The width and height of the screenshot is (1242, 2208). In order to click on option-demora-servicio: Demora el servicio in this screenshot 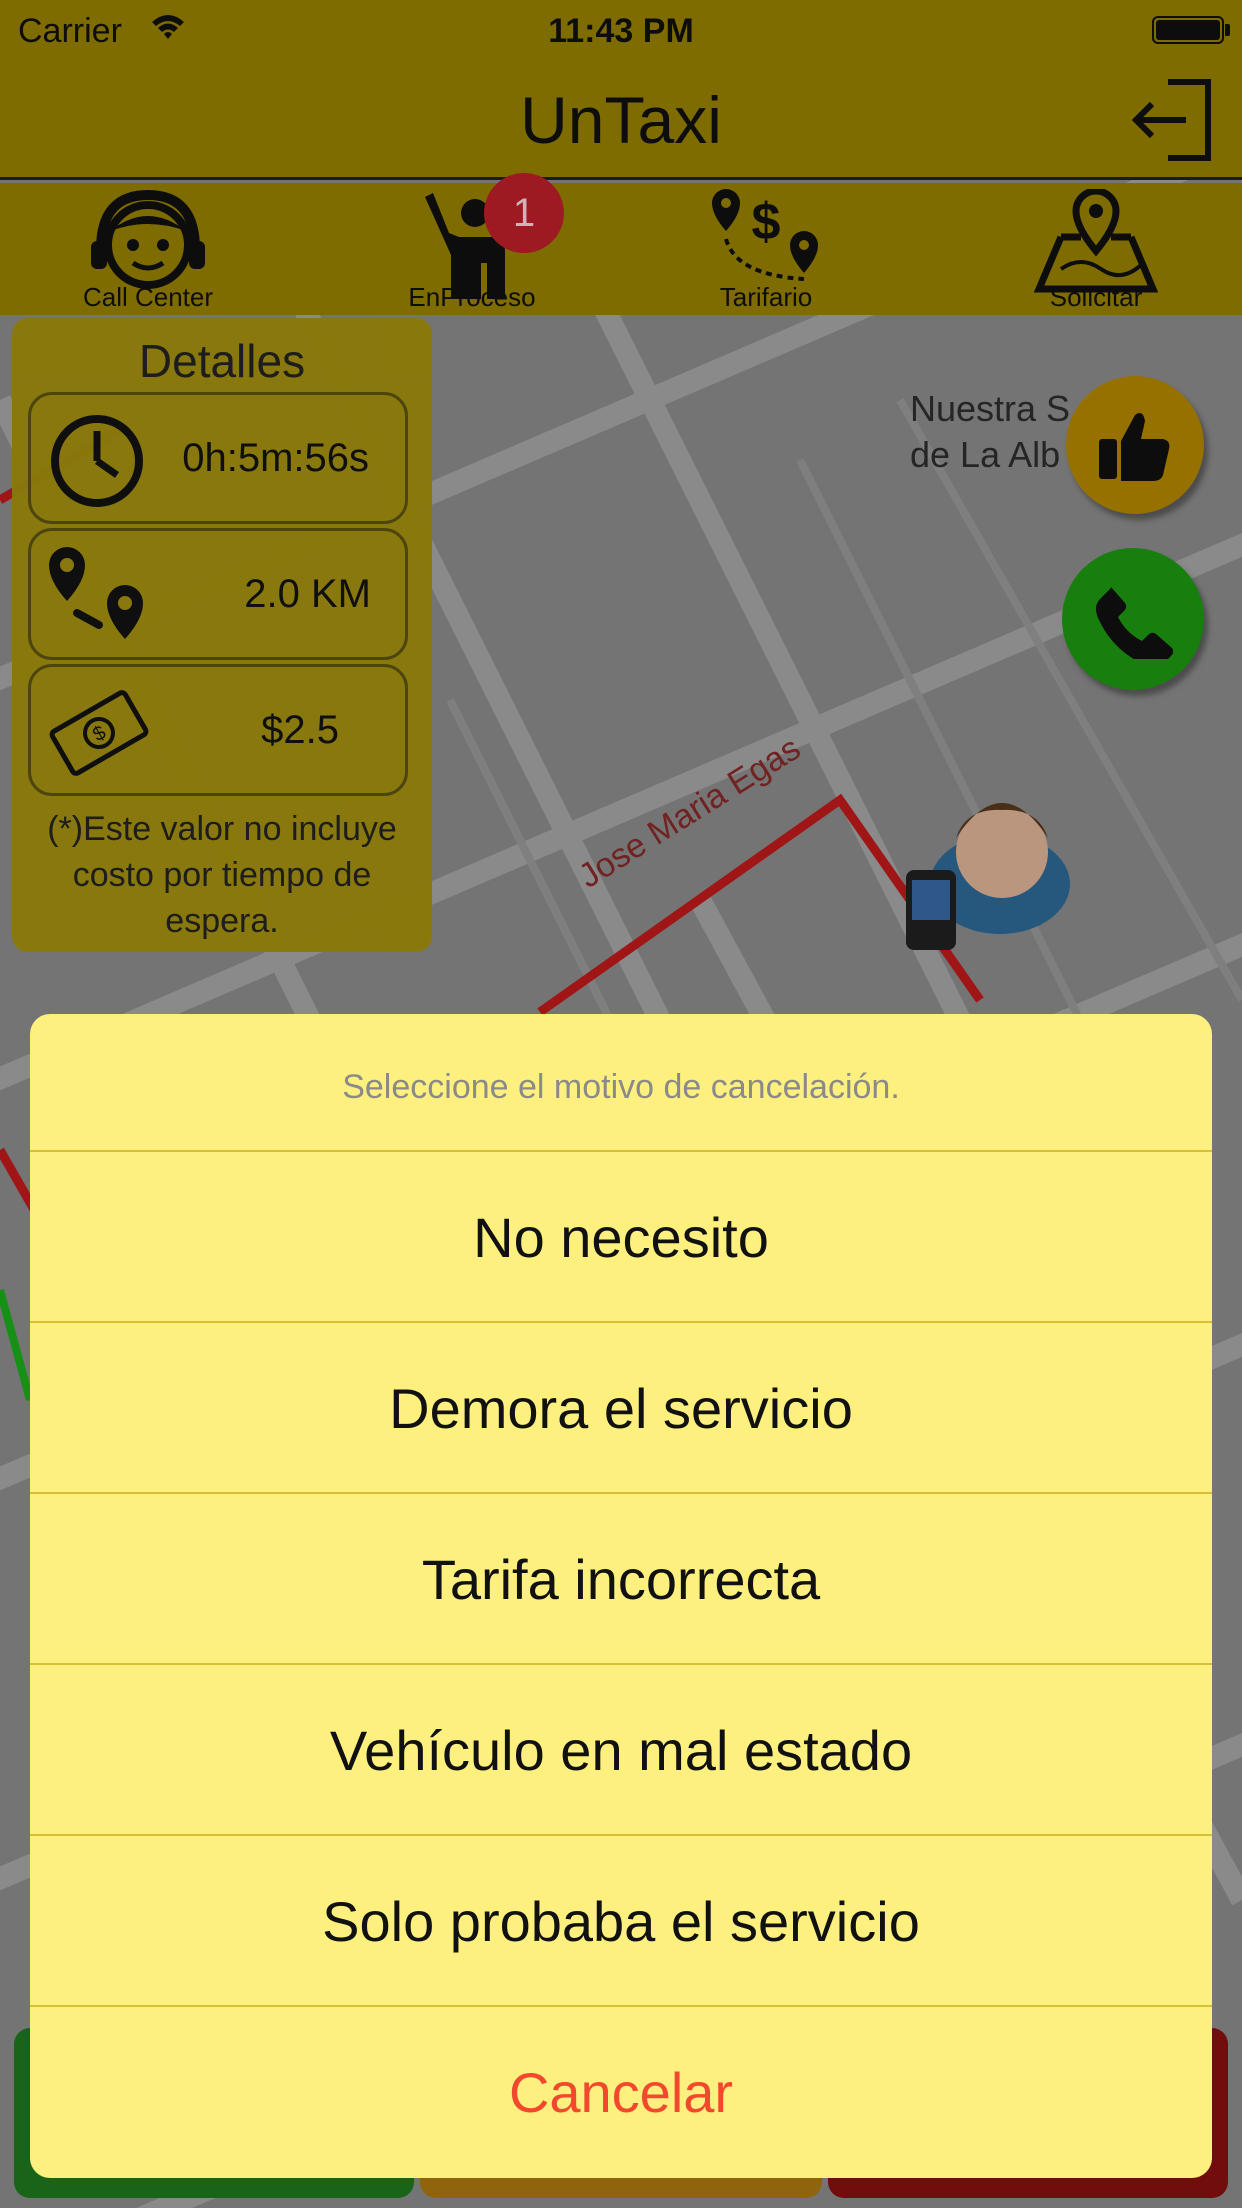, I will do `click(621, 1408)`.